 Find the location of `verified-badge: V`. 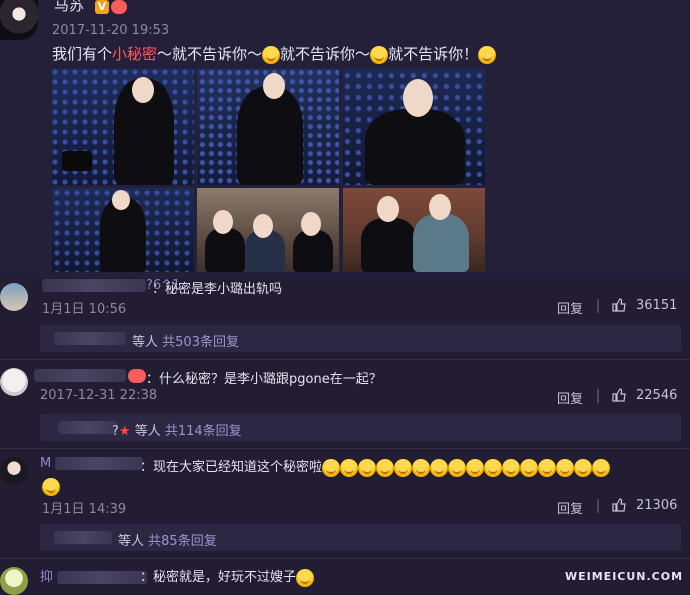

verified-badge: V is located at coordinates (102, 7).